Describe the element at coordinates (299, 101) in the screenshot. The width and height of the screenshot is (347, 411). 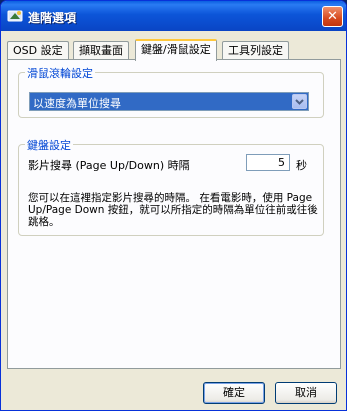
I see `chevron-down-icon` at that location.